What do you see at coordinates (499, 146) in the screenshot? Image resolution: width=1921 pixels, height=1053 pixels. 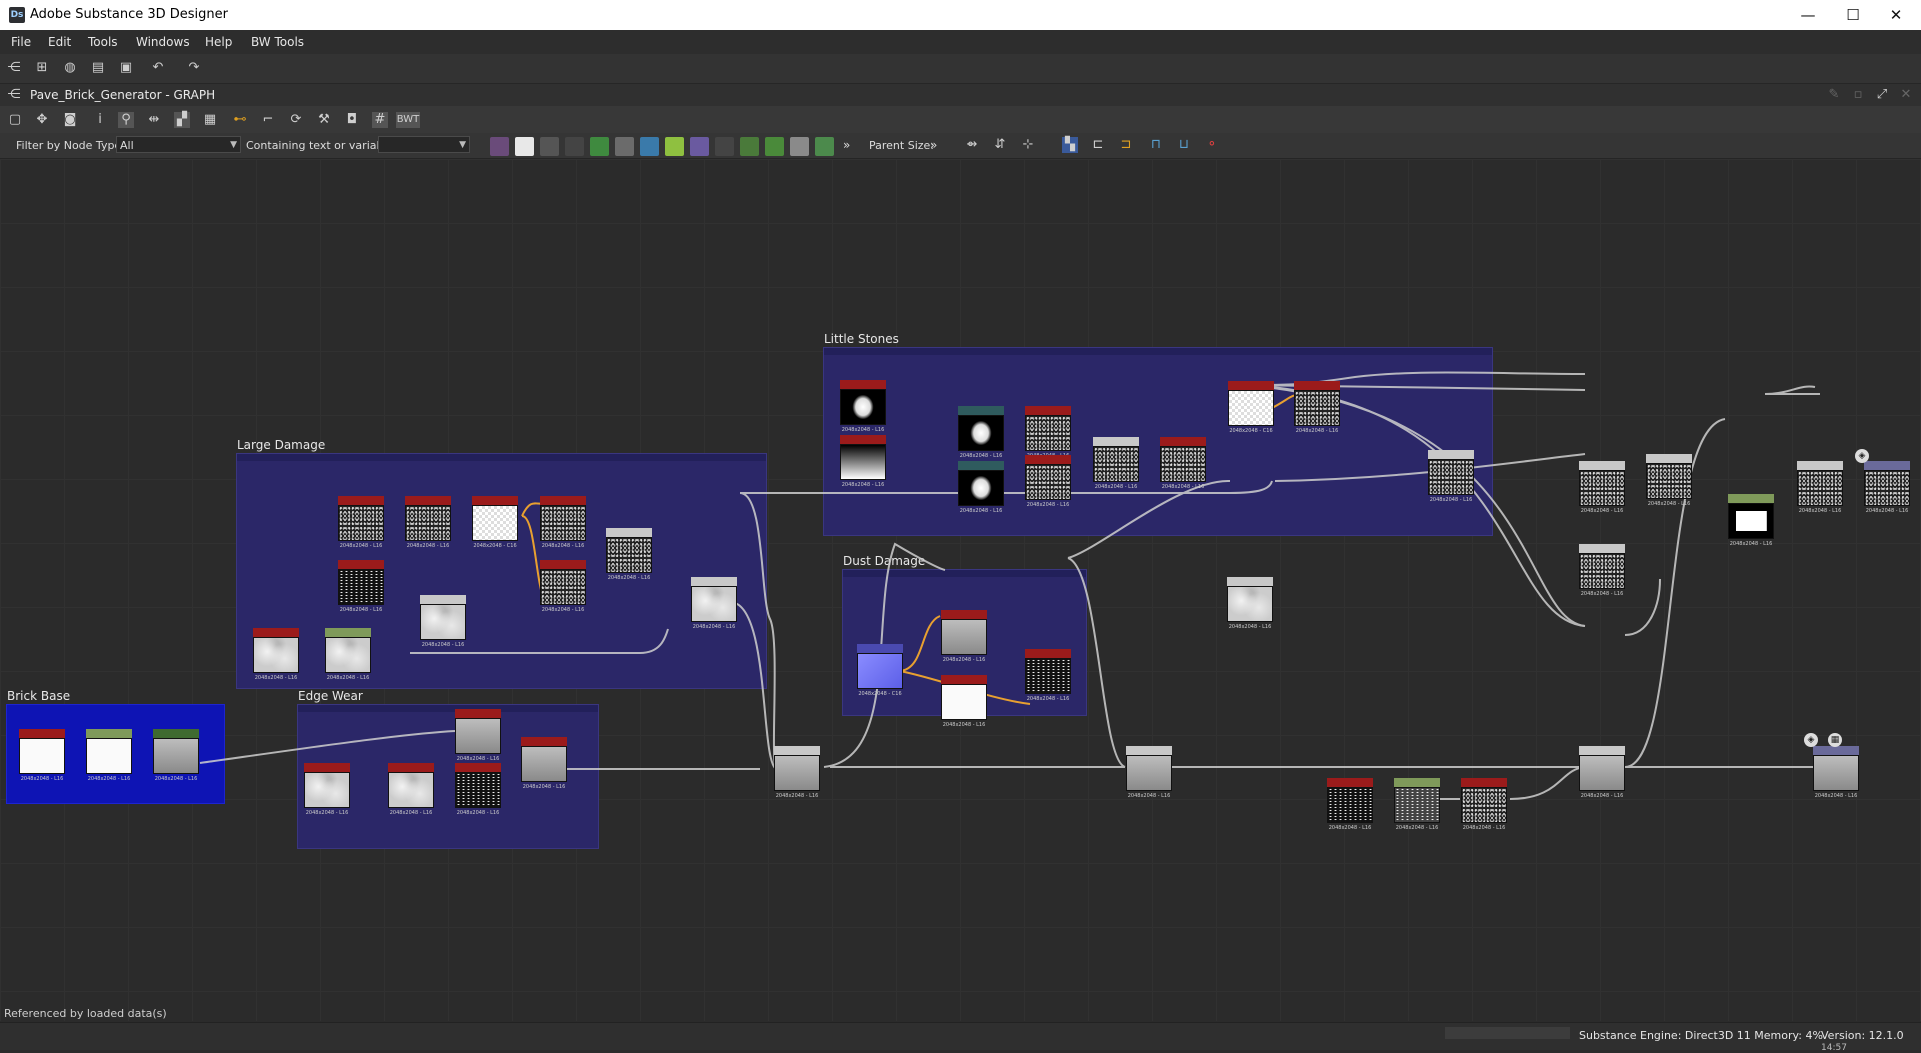 I see `filter-bitmap-icon` at bounding box center [499, 146].